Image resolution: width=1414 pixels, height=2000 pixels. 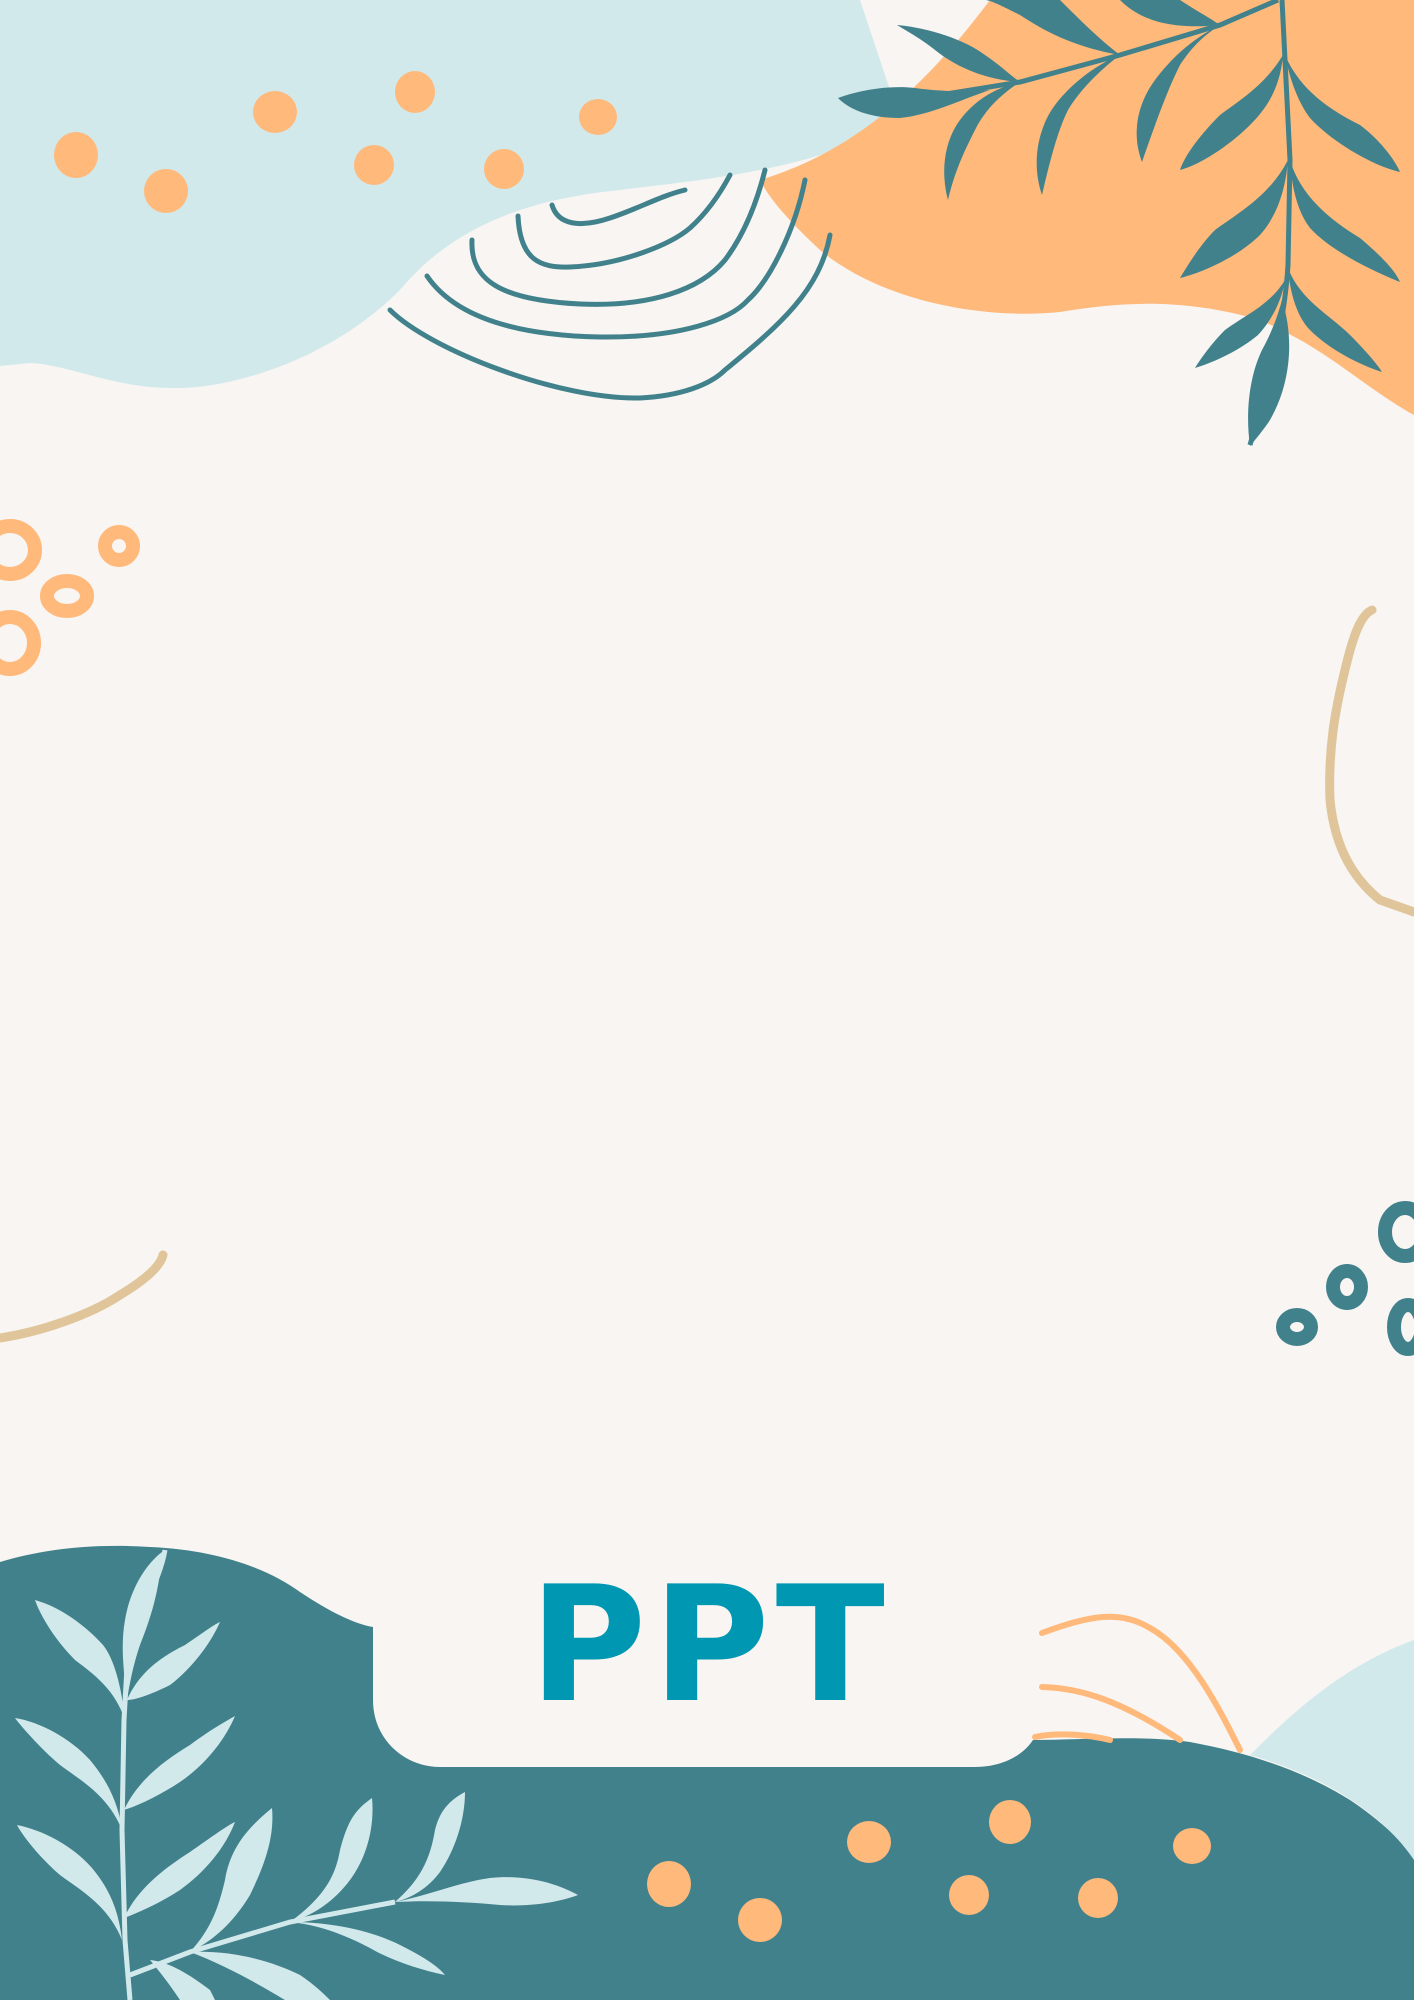 I want to click on sand-curve-left, so click(x=84, y=1296).